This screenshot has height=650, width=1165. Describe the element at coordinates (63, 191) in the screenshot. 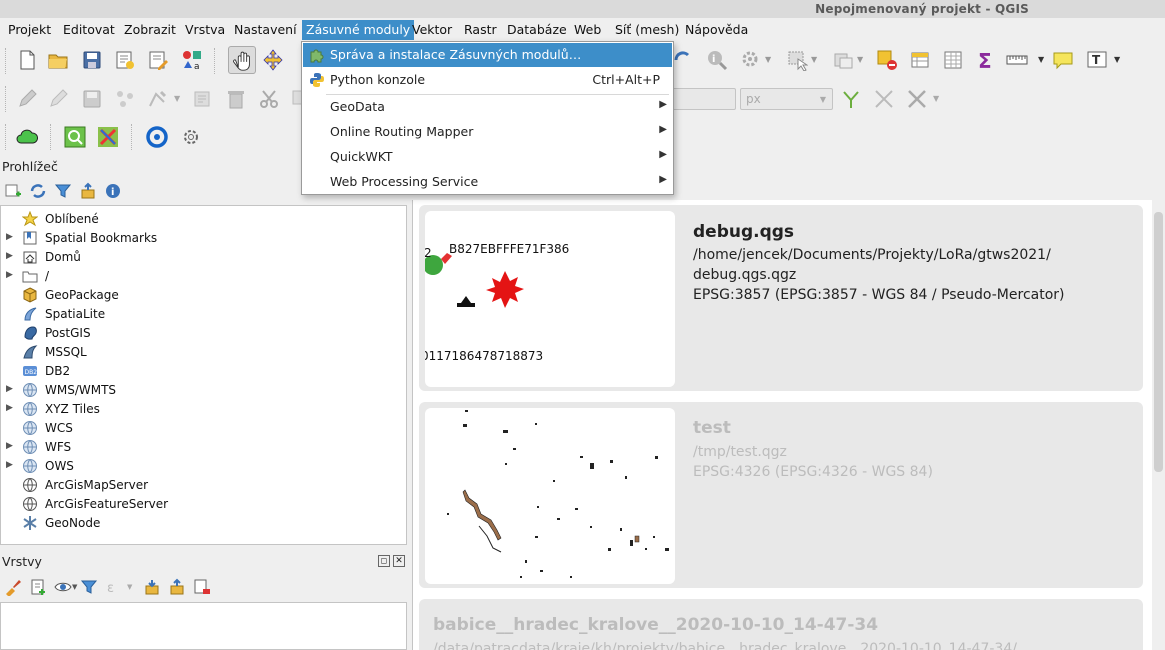

I see `filter-icon` at that location.